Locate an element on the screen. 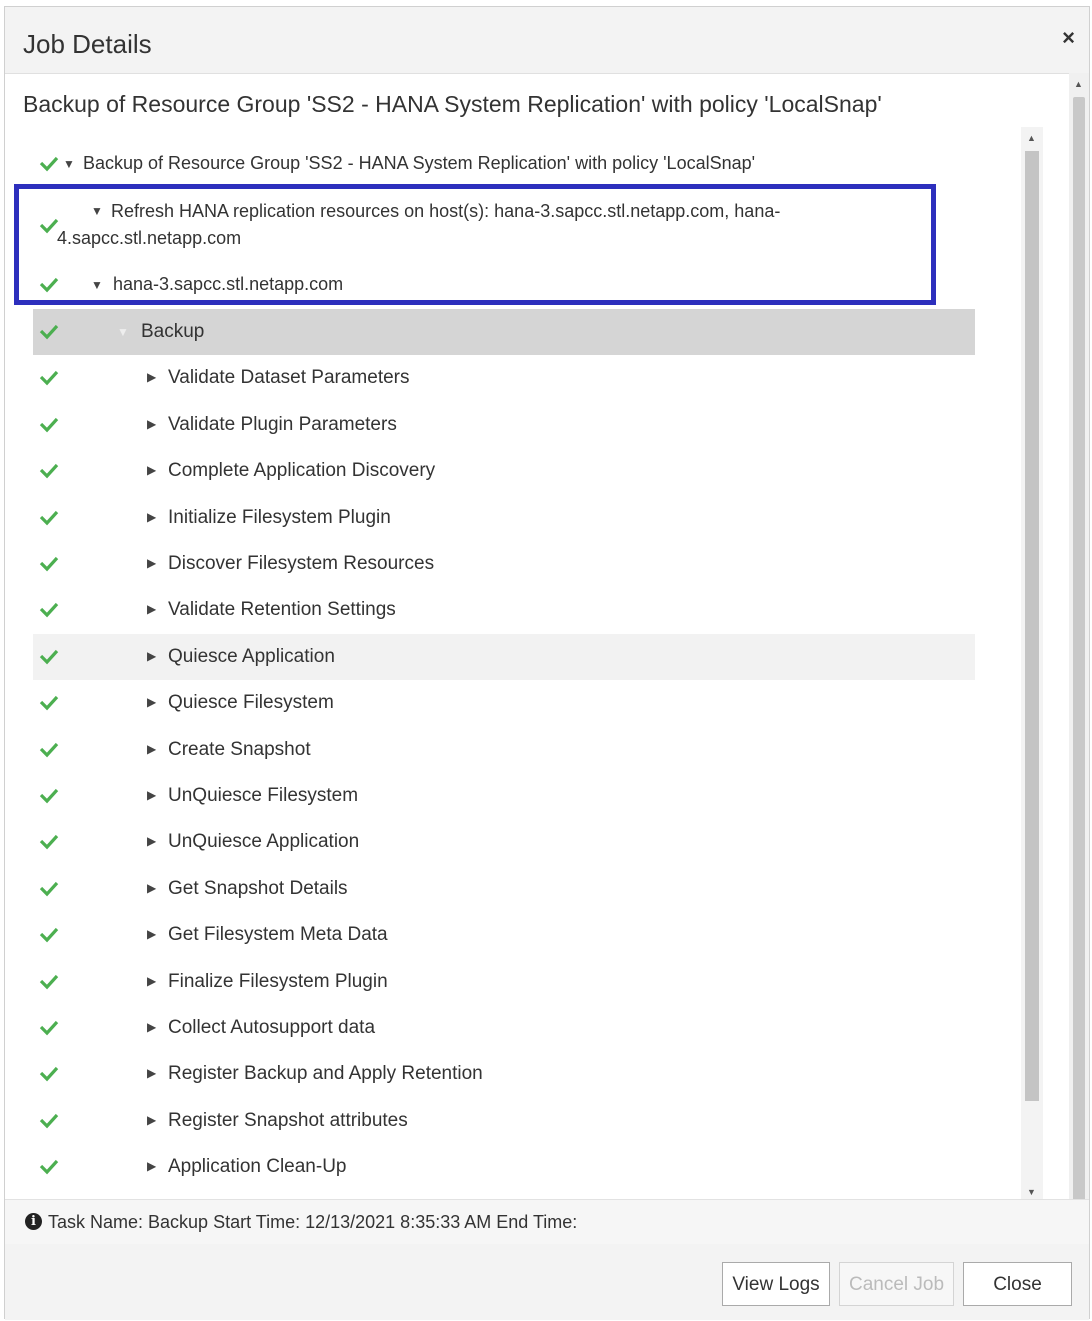 This screenshot has width=1092, height=1321. tree-node-host: ▼ hana-3.sapcc.stl.netapp.com is located at coordinates (504, 285).